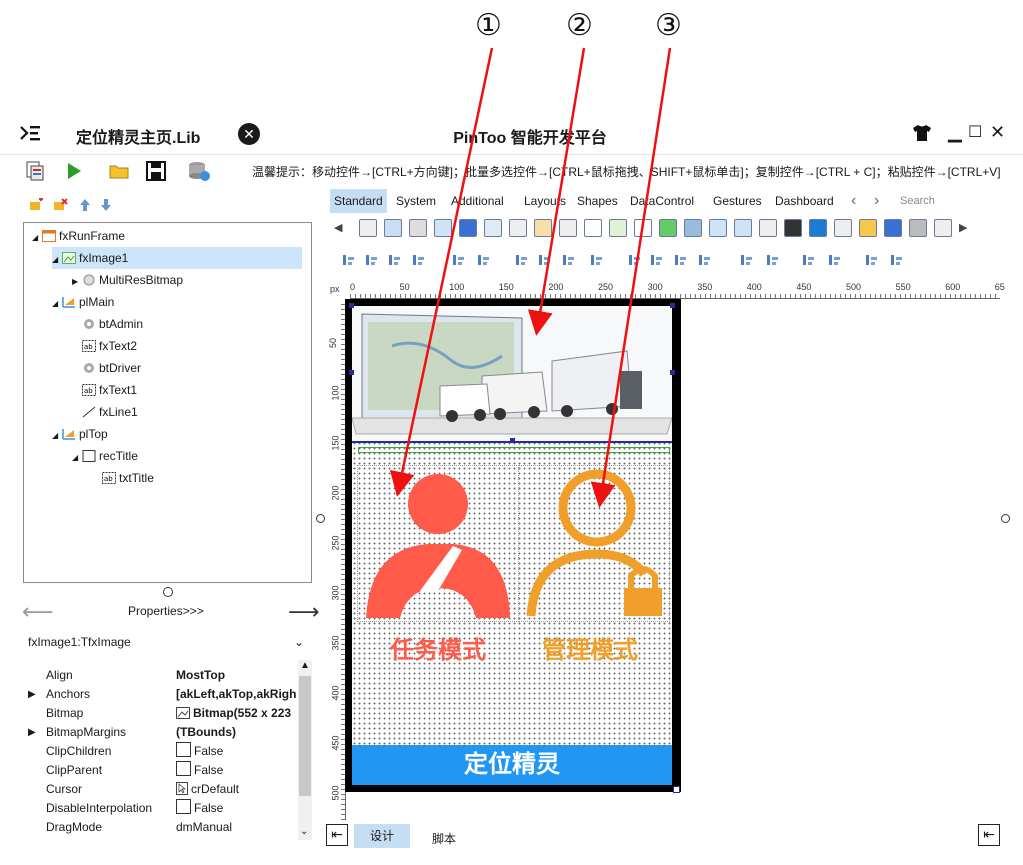  What do you see at coordinates (337, 835) in the screenshot?
I see `collapse-left-icon: ⇤` at bounding box center [337, 835].